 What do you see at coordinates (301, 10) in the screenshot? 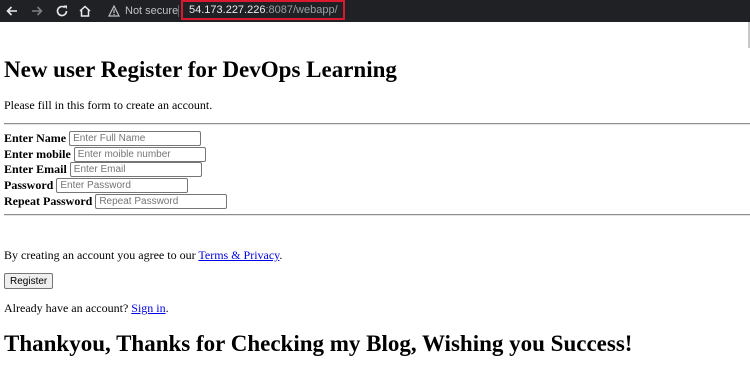
I see `url-path: :8087/webapp/` at bounding box center [301, 10].